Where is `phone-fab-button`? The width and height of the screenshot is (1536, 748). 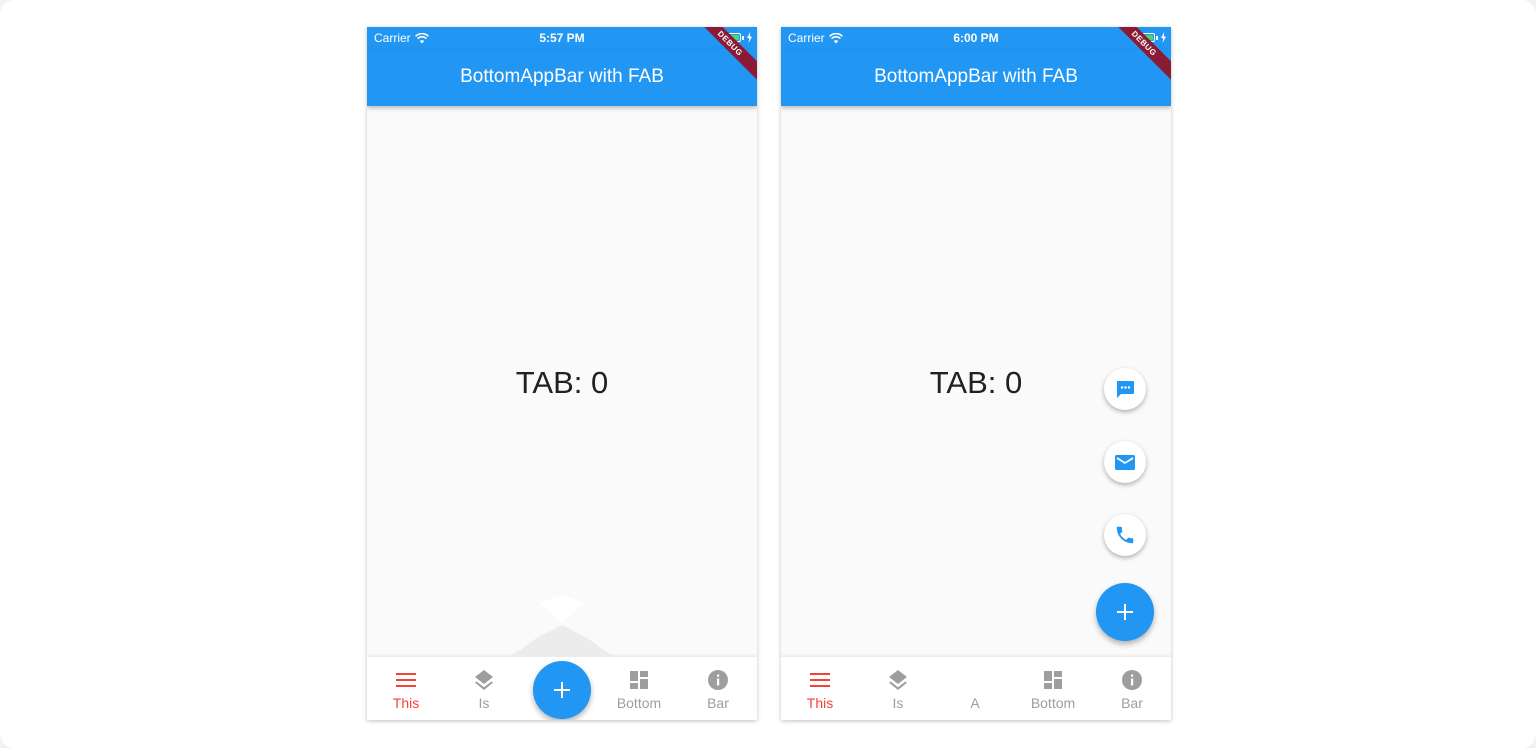 phone-fab-button is located at coordinates (1125, 535).